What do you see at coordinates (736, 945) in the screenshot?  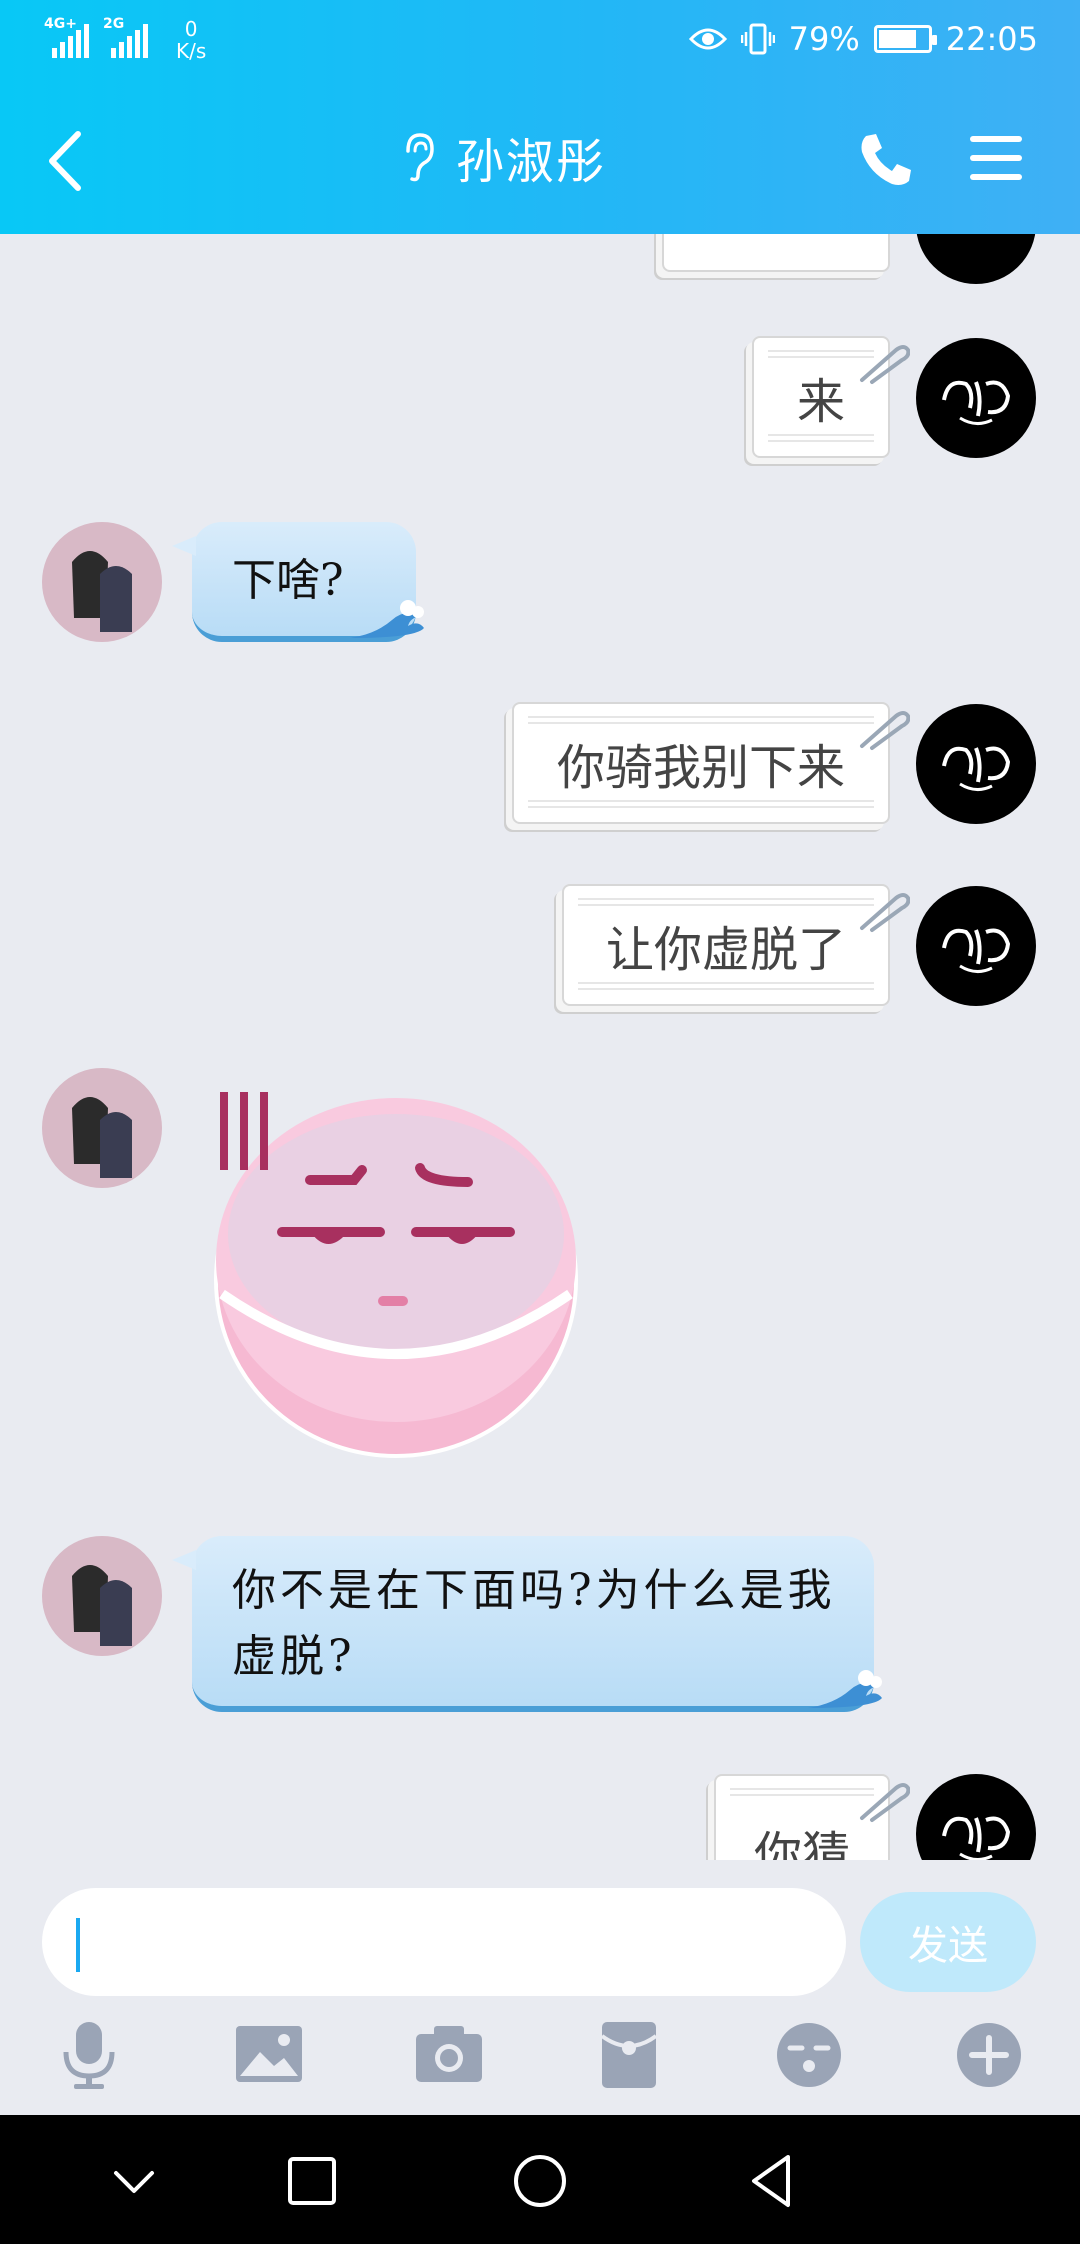 I see `message-bubble: 让你虚脱了` at bounding box center [736, 945].